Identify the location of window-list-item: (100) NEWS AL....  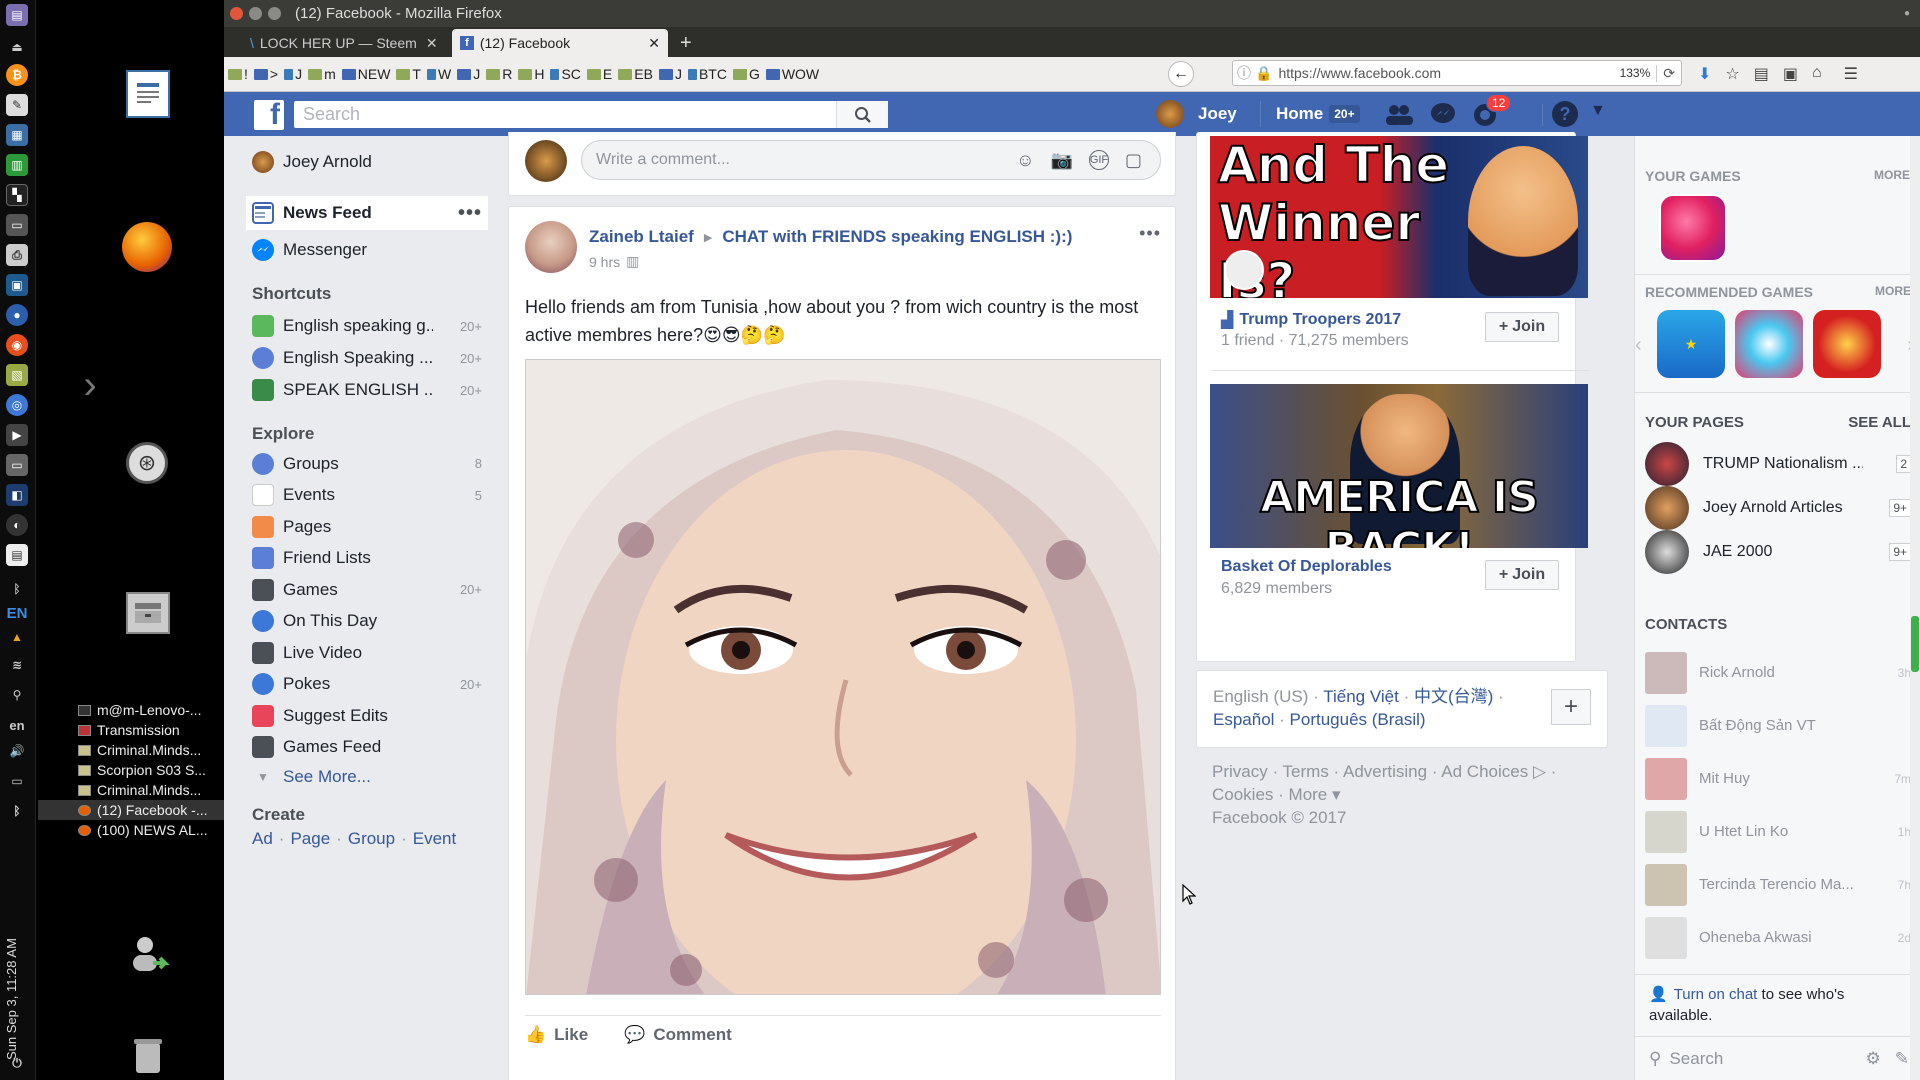
(131, 830).